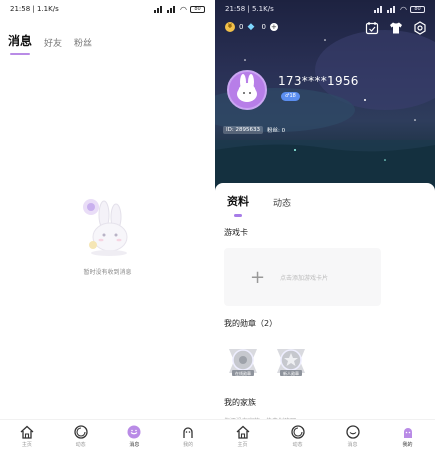 The height and width of the screenshot is (451, 435). I want to click on settings-icon, so click(420, 27).